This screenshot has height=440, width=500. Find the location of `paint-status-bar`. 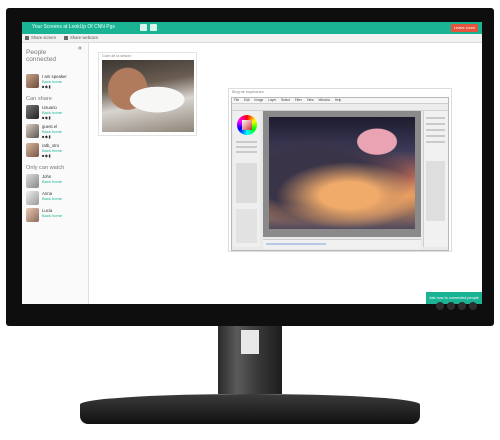

paint-status-bar is located at coordinates (342, 244).